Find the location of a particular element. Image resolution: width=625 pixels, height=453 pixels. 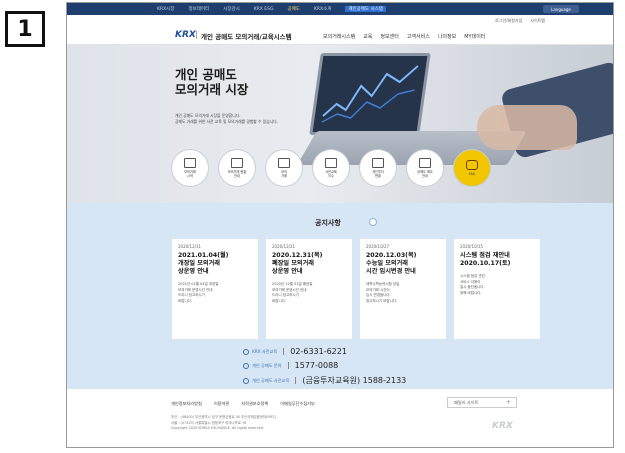

notice-card-title: 시스템 점검 재안내 2020.10.17(토) is located at coordinates (485, 259).